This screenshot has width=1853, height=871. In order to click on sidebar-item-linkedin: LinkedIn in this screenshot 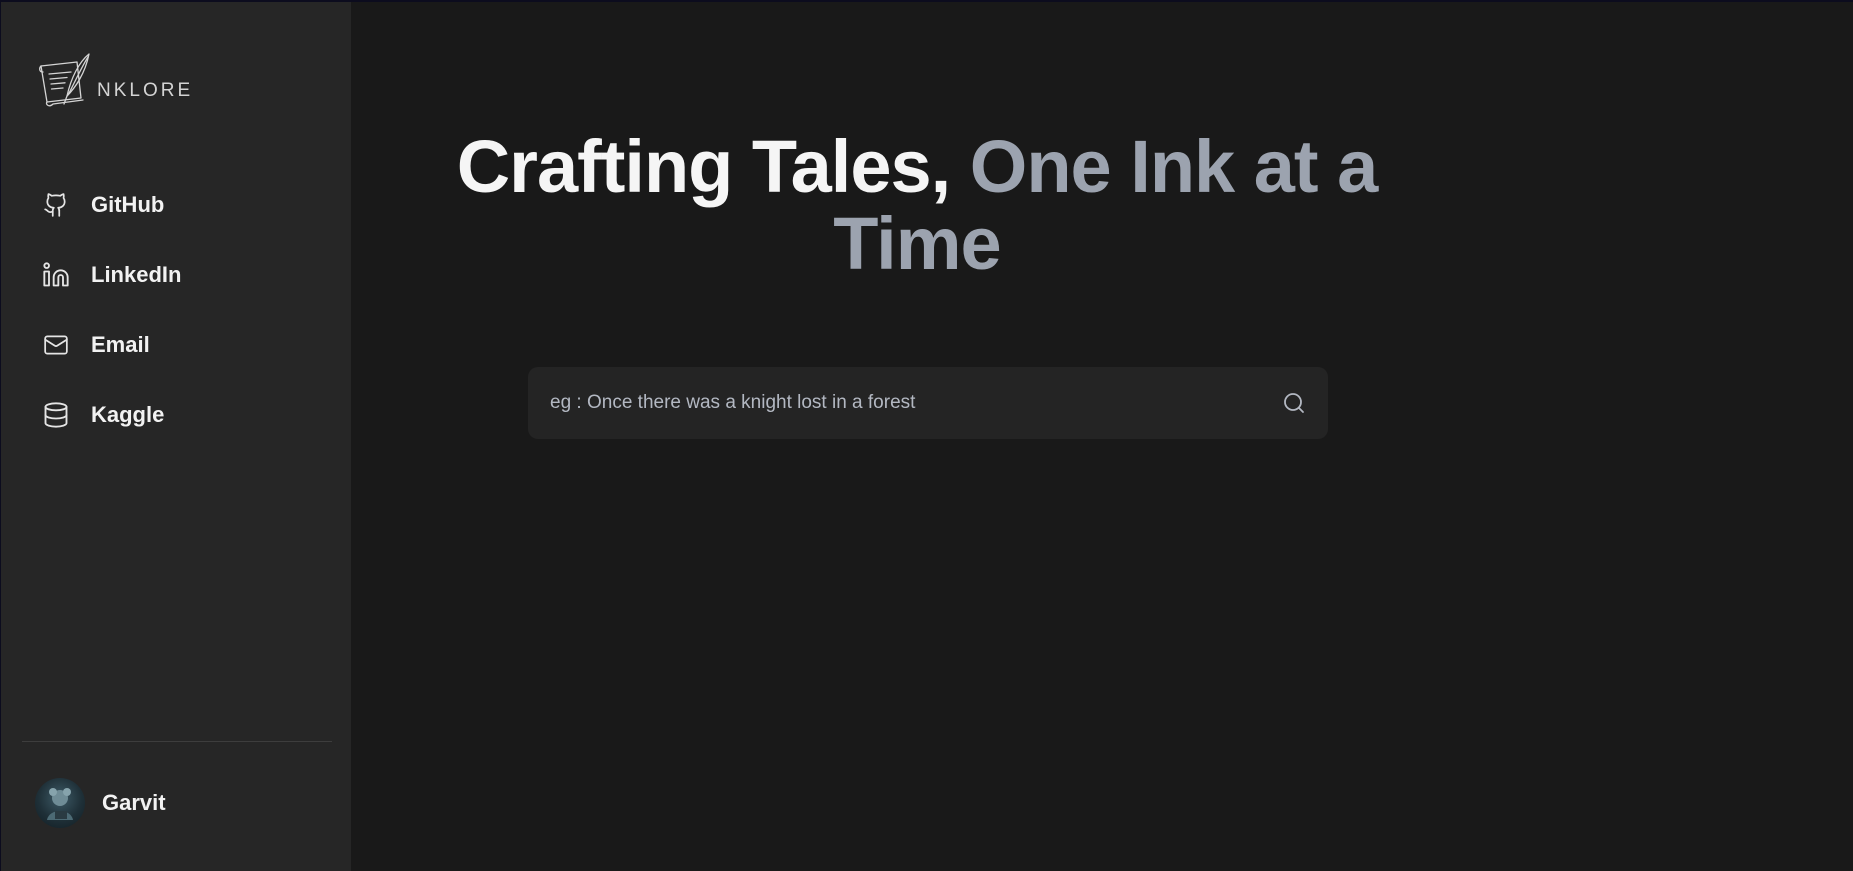, I will do `click(111, 275)`.